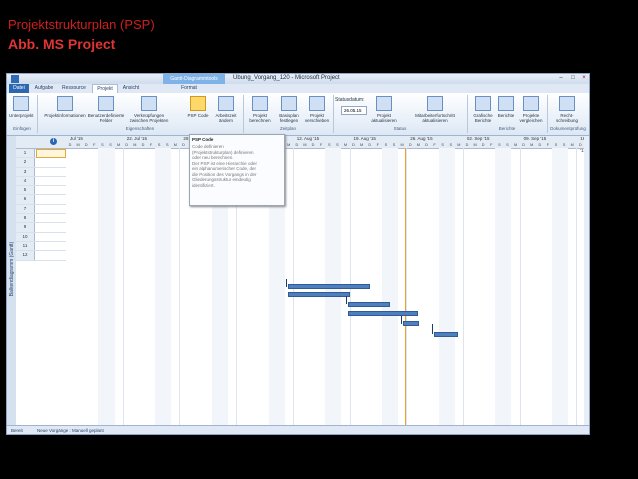 The image size is (638, 479). I want to click on row-number: 4, so click(25, 181).